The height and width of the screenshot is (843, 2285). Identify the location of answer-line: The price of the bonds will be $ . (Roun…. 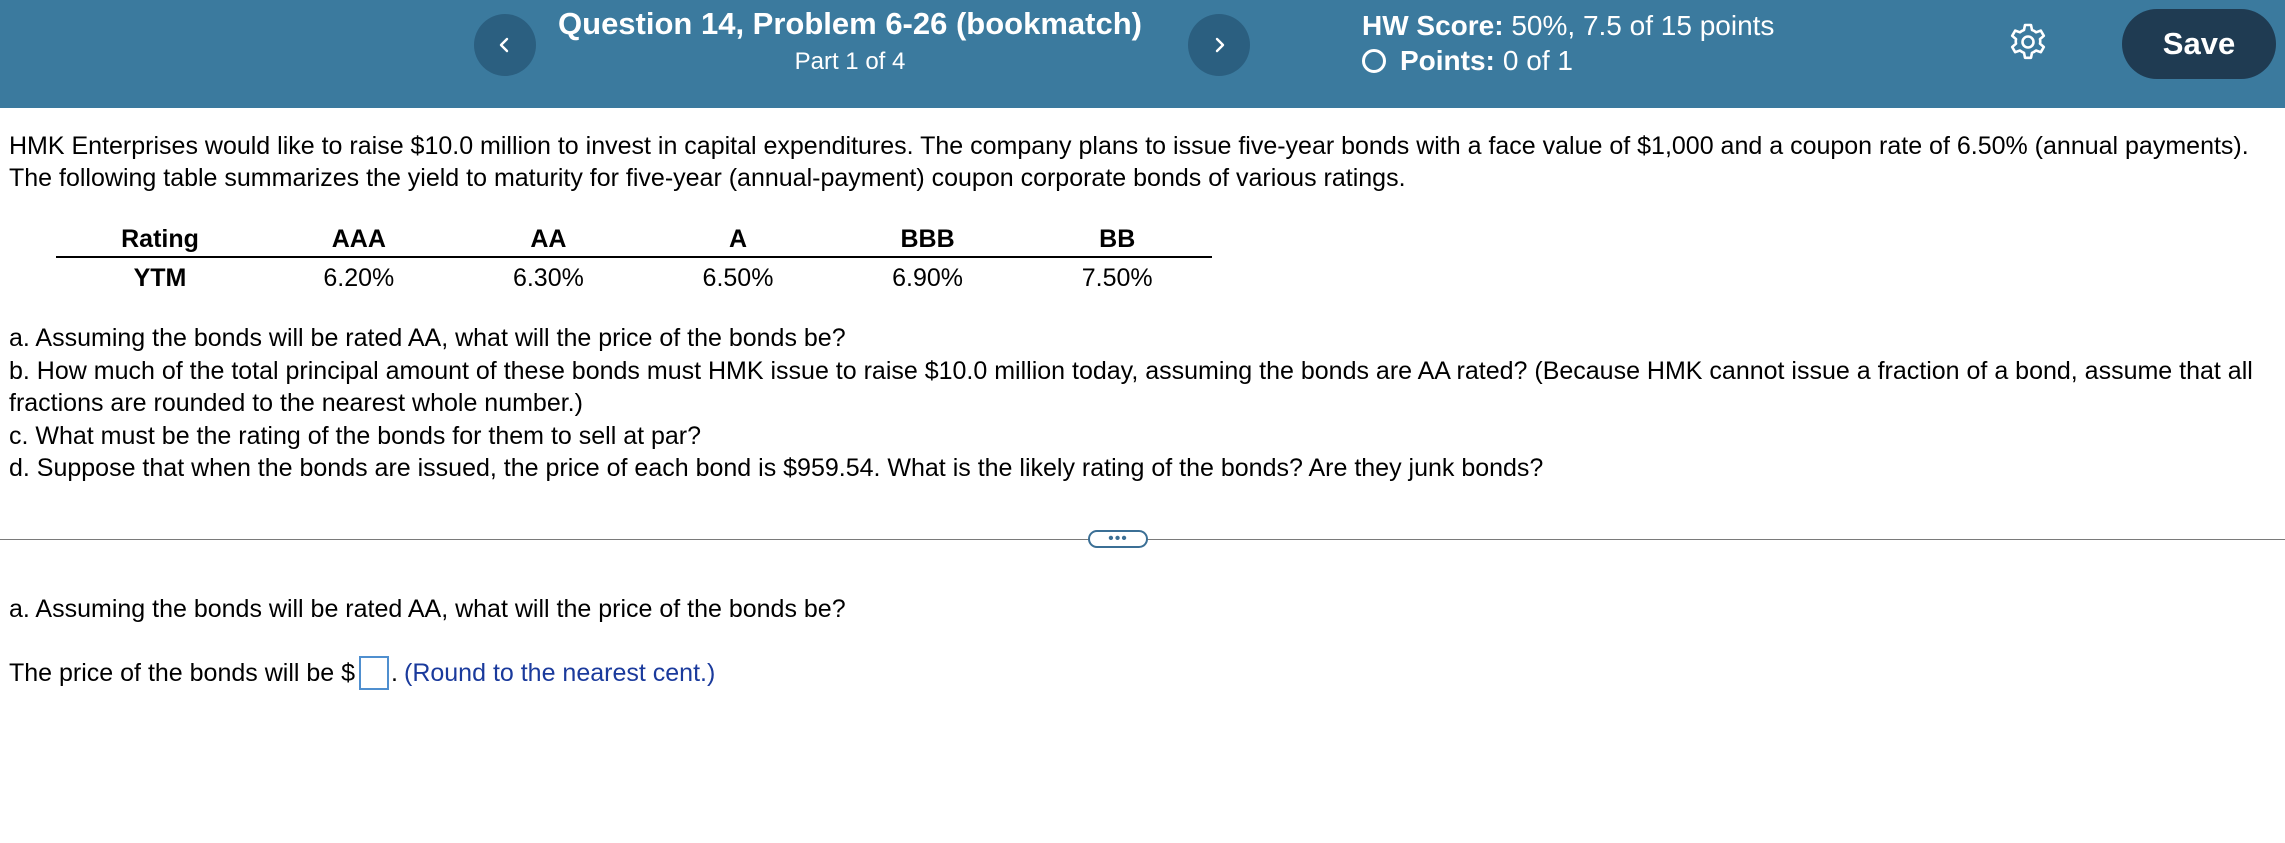
(362, 673).